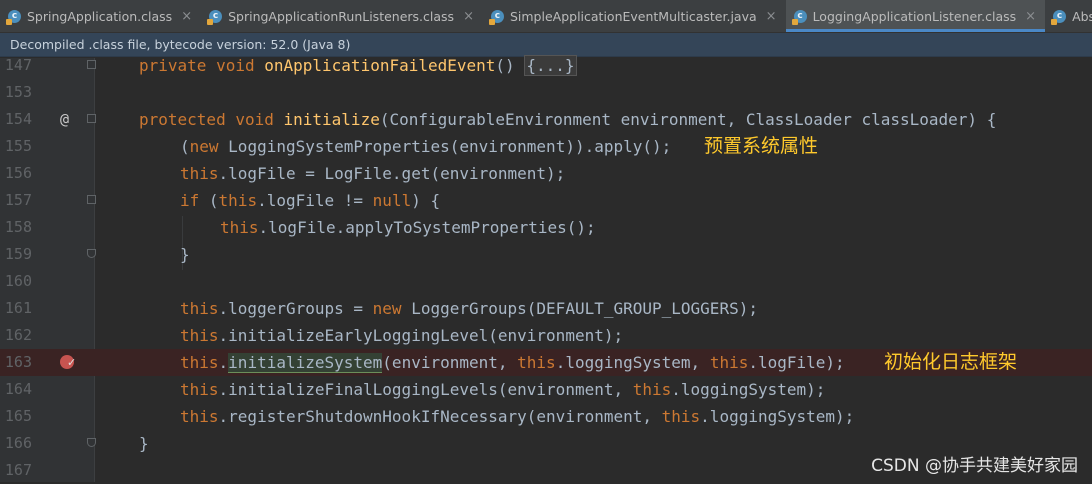 The image size is (1092, 484). I want to click on line-number: 159, so click(18, 254).